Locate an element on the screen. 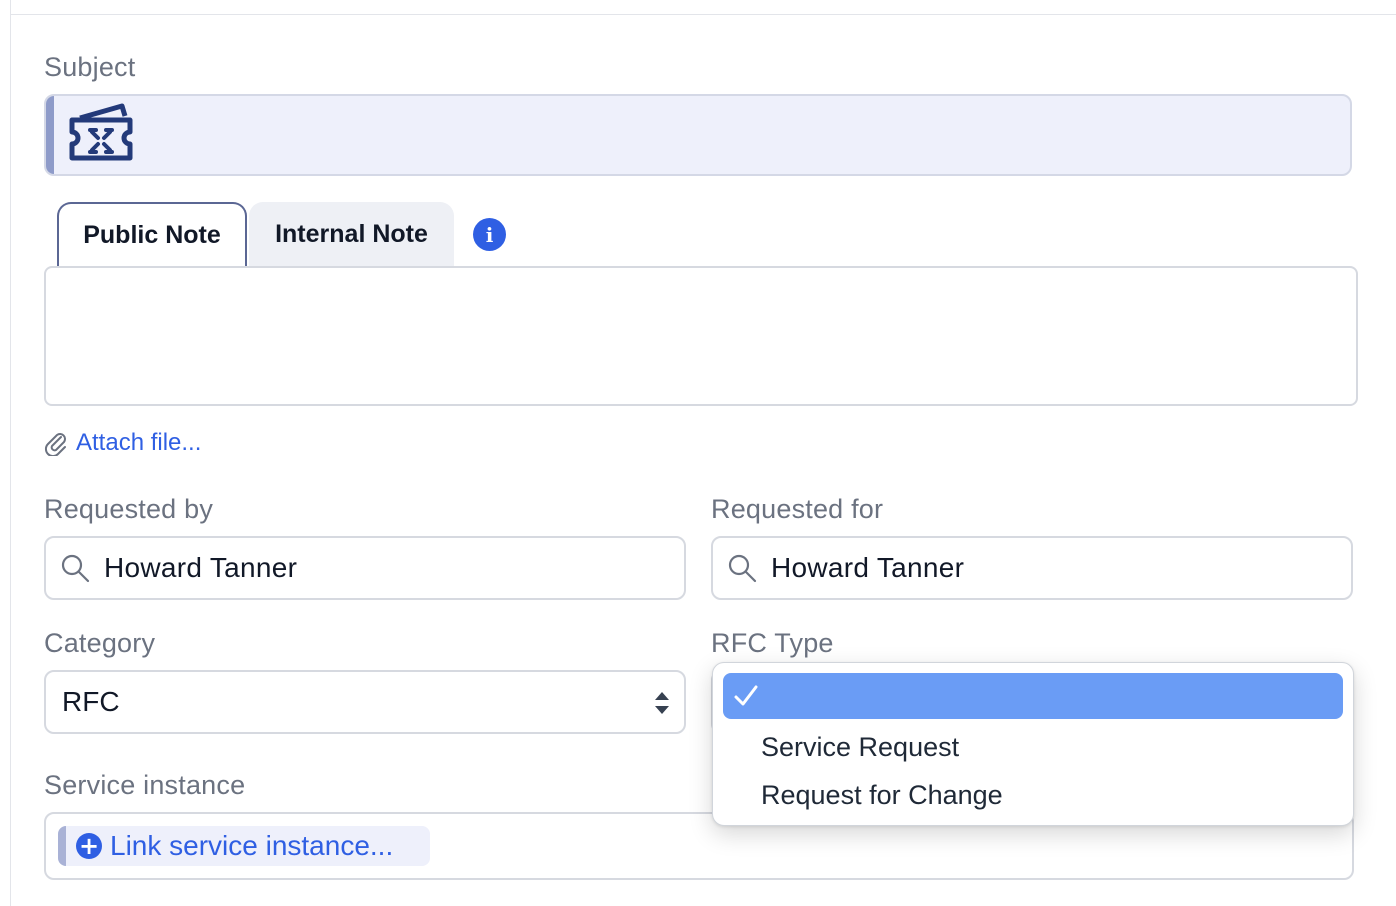  rfc-type-option-service-request: Service Request is located at coordinates (1033, 747).